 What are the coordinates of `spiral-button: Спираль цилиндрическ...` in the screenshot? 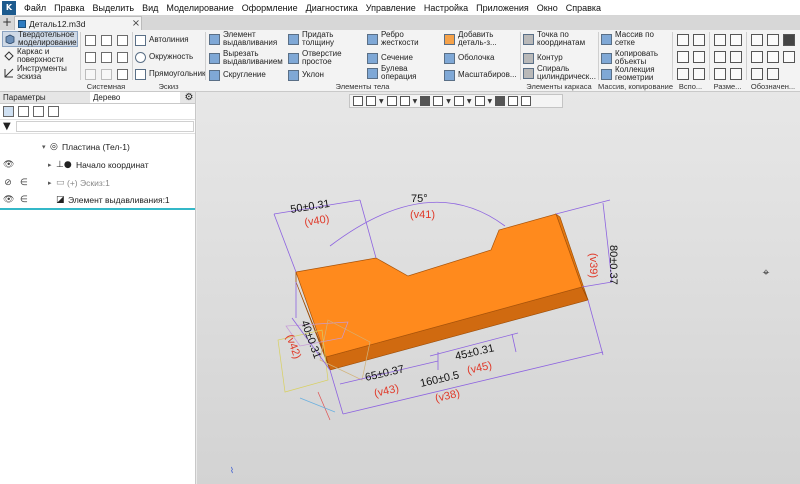 It's located at (562, 73).